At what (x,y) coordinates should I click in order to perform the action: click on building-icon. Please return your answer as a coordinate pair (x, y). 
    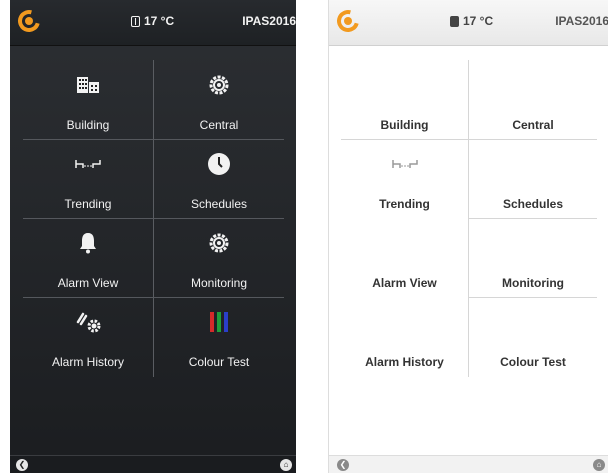
    Looking at the image, I should click on (88, 85).